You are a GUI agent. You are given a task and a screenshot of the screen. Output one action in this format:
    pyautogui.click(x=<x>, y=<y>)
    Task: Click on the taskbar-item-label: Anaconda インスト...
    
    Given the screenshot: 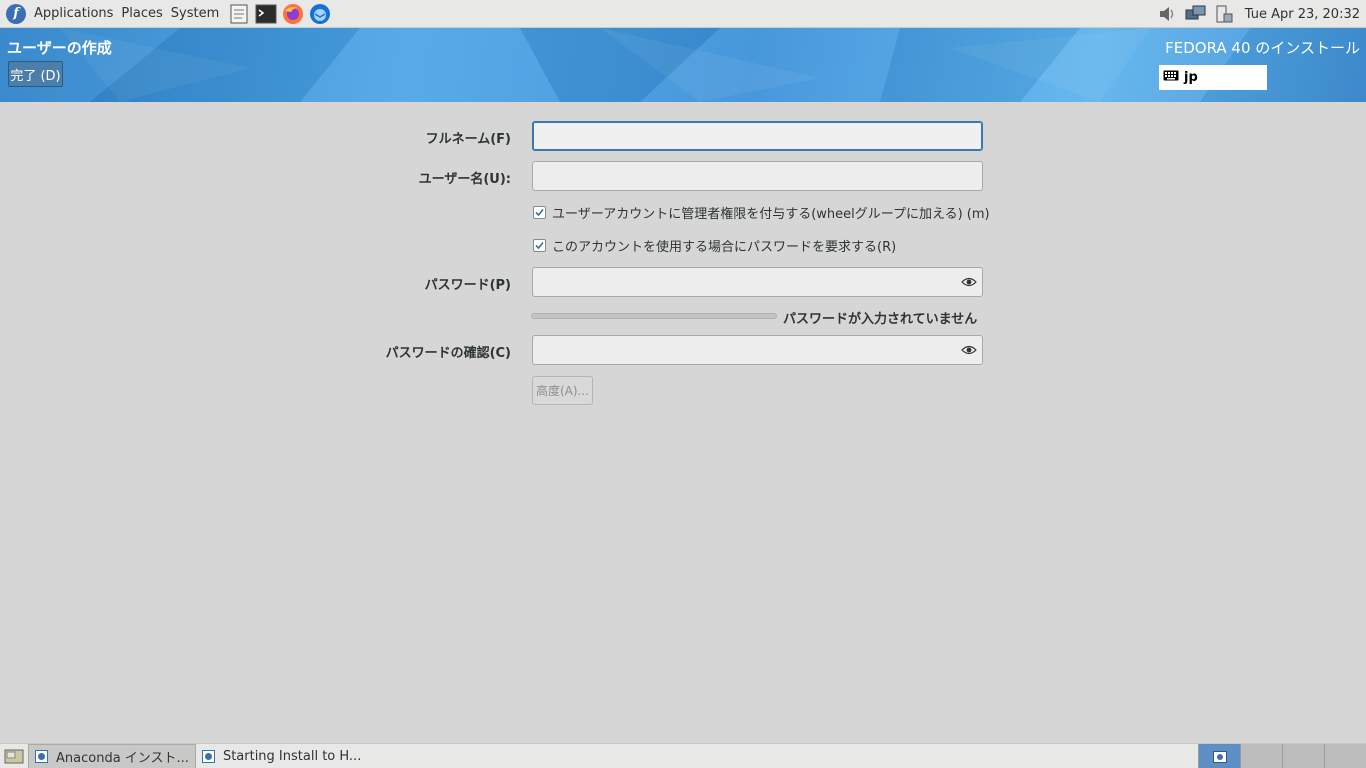 What is the action you would take?
    pyautogui.click(x=122, y=758)
    